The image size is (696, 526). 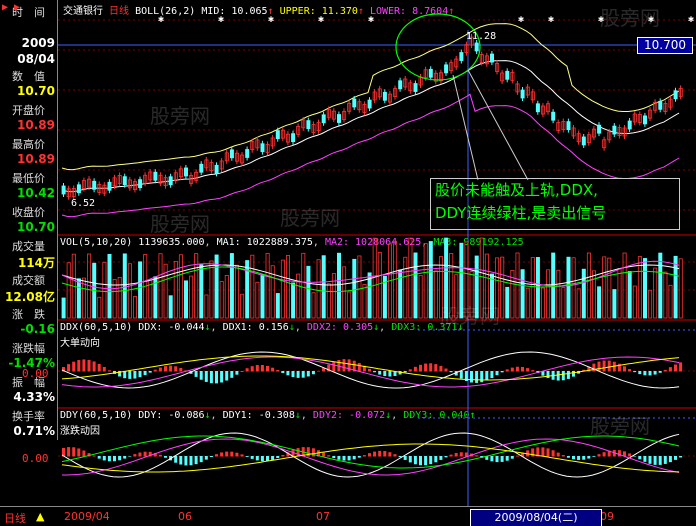 I want to click on amount-value: 12.08亿, so click(x=30, y=297).